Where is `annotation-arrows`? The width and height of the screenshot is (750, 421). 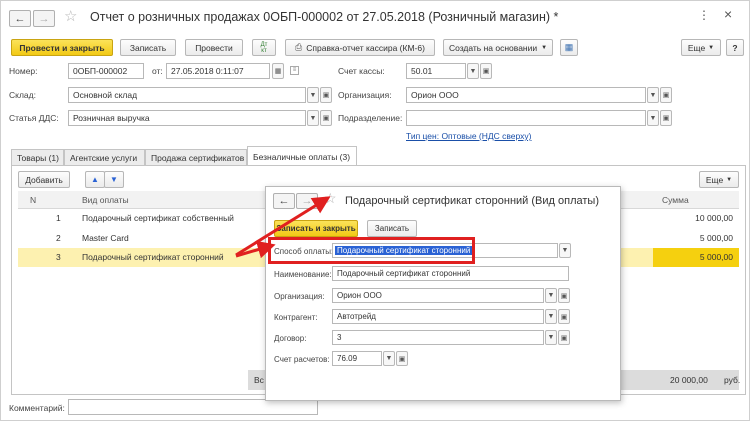 annotation-arrows is located at coordinates (283, 227).